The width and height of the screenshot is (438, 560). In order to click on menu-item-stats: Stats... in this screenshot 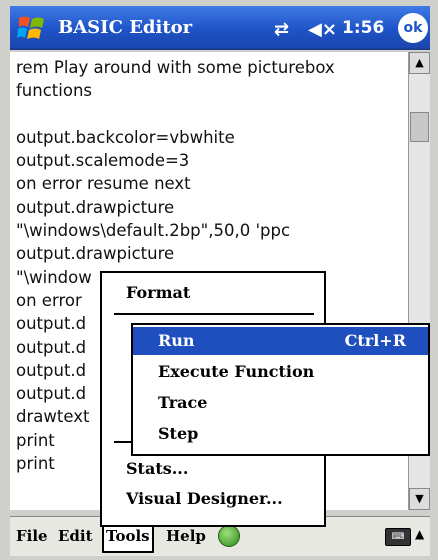, I will do `click(157, 468)`.